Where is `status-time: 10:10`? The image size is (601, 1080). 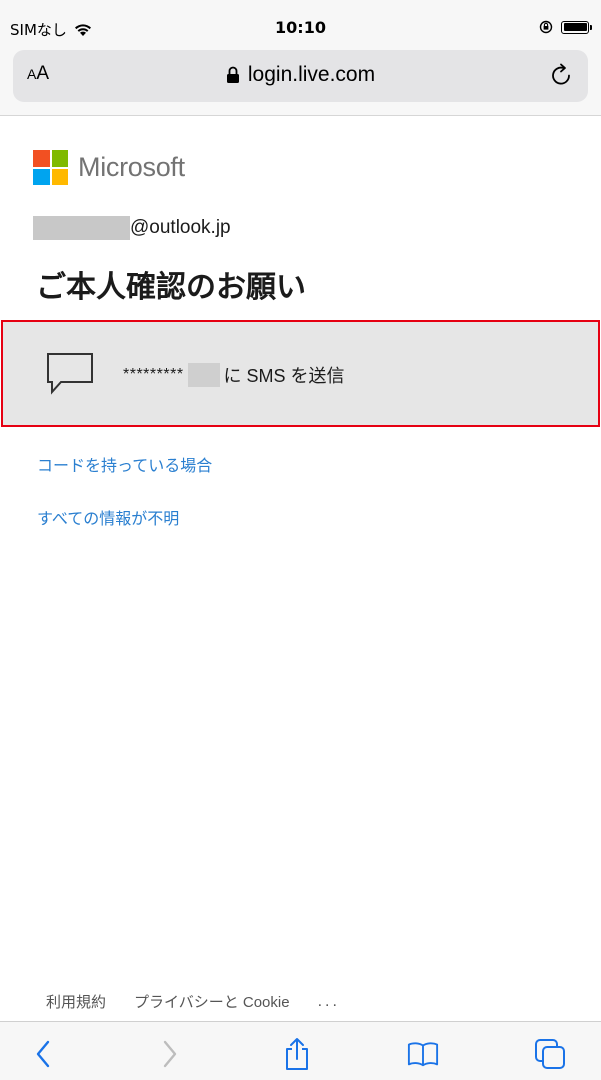 status-time: 10:10 is located at coordinates (300, 27).